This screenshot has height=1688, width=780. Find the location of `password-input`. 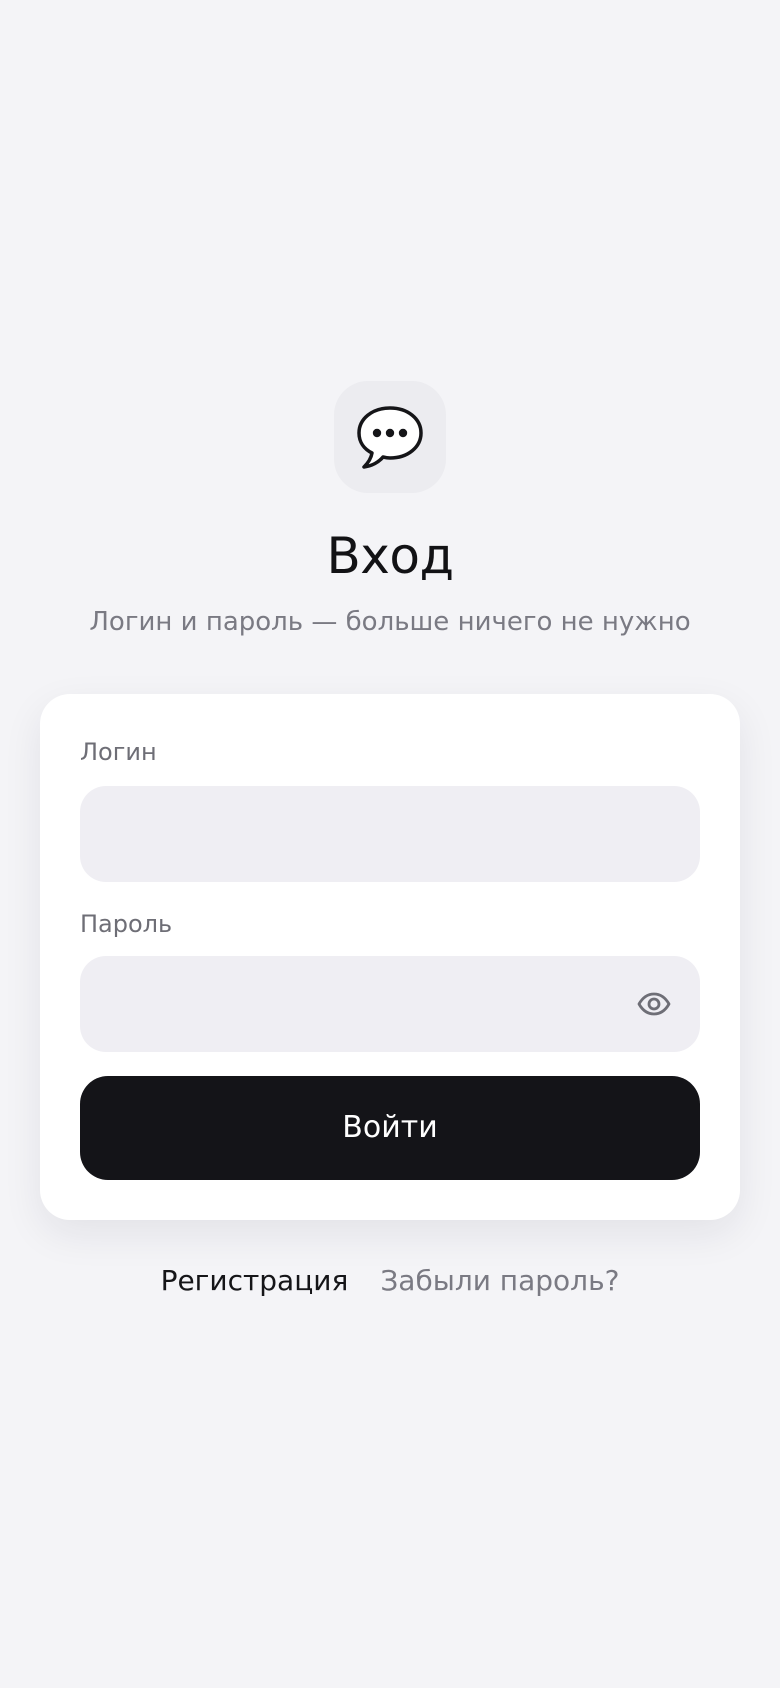

password-input is located at coordinates (390, 1004).